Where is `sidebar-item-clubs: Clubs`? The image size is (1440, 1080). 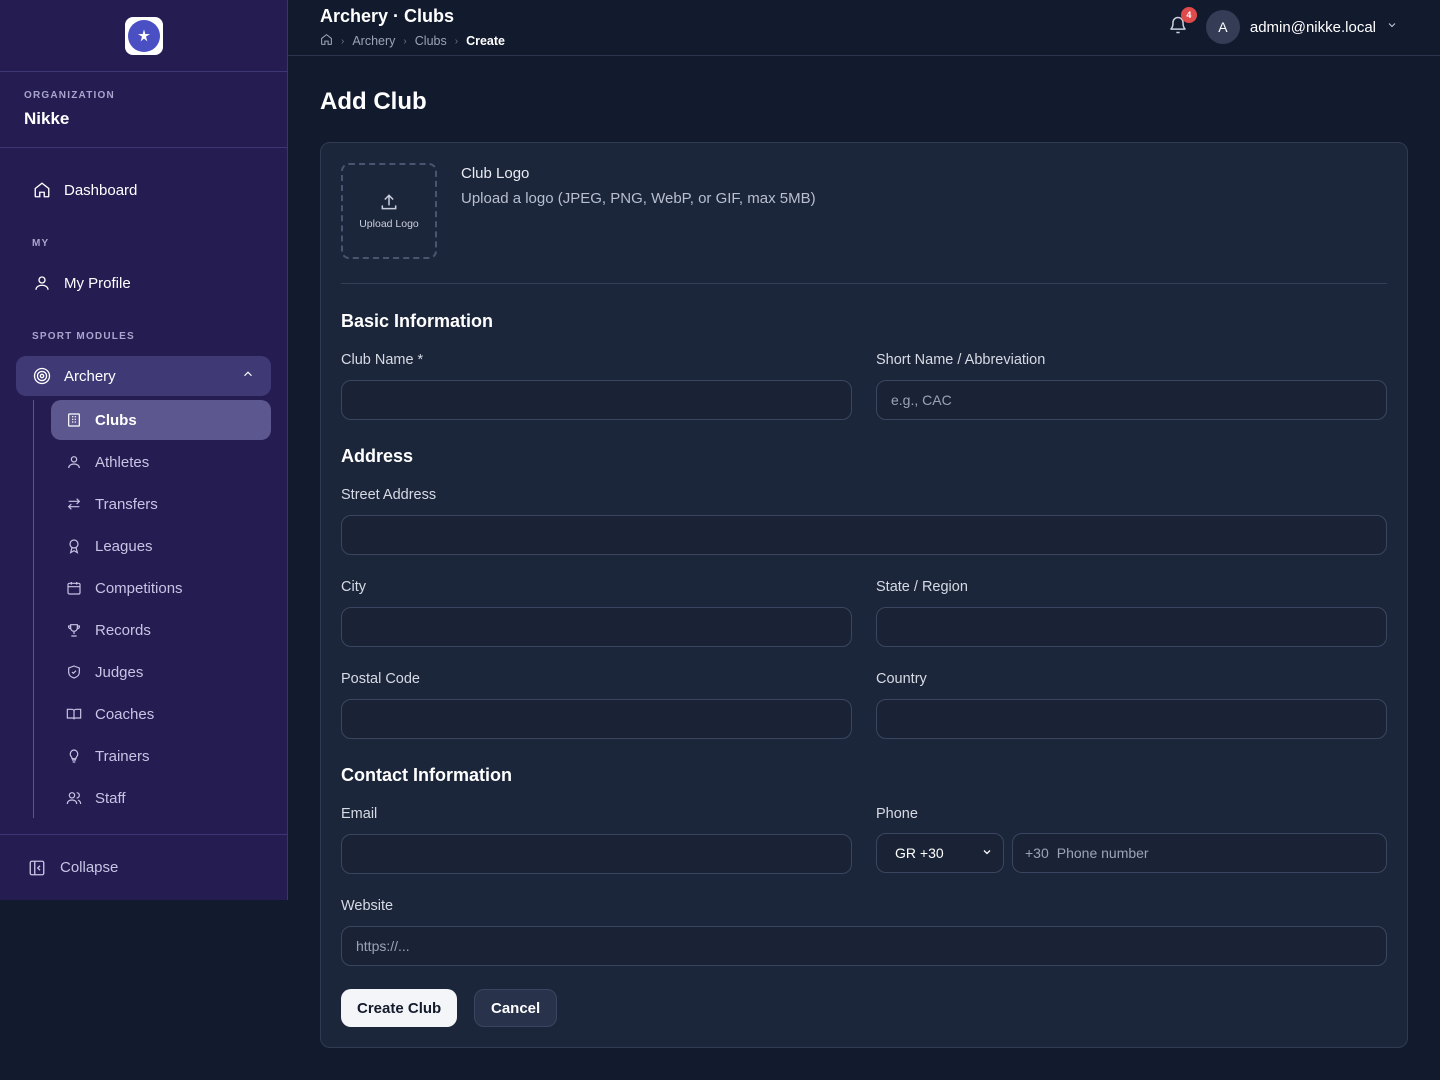 sidebar-item-clubs: Clubs is located at coordinates (161, 420).